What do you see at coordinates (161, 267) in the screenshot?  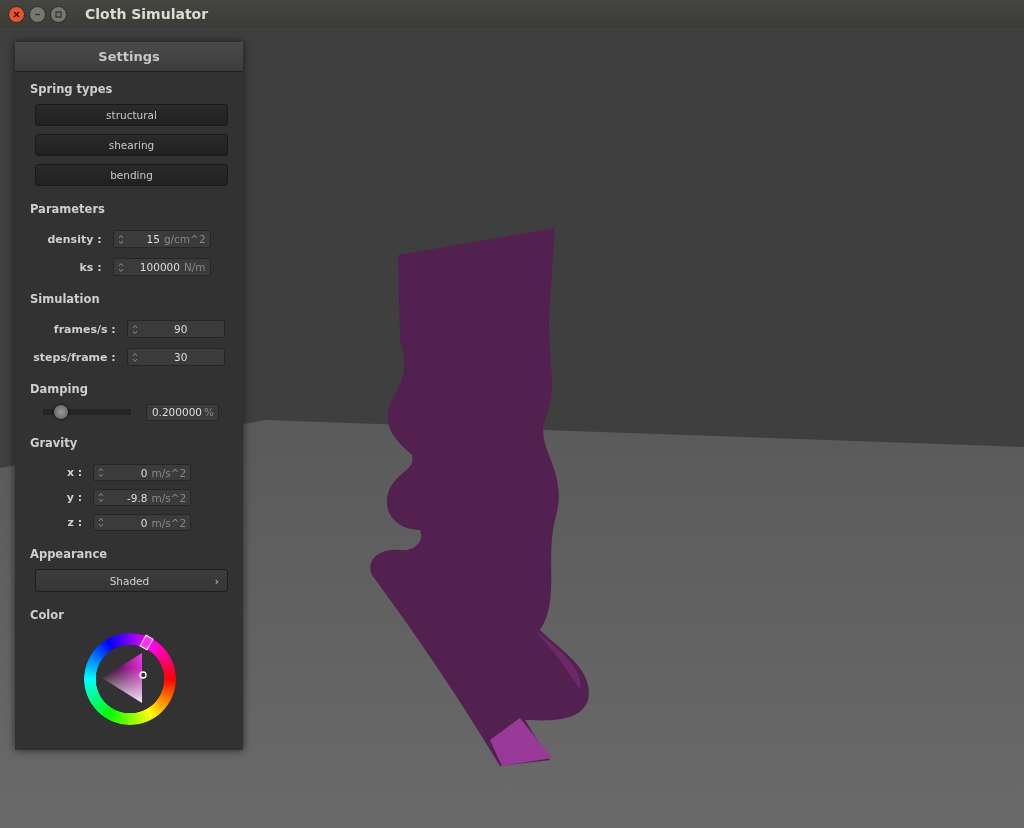 I see `number-field: 100000 N/m` at bounding box center [161, 267].